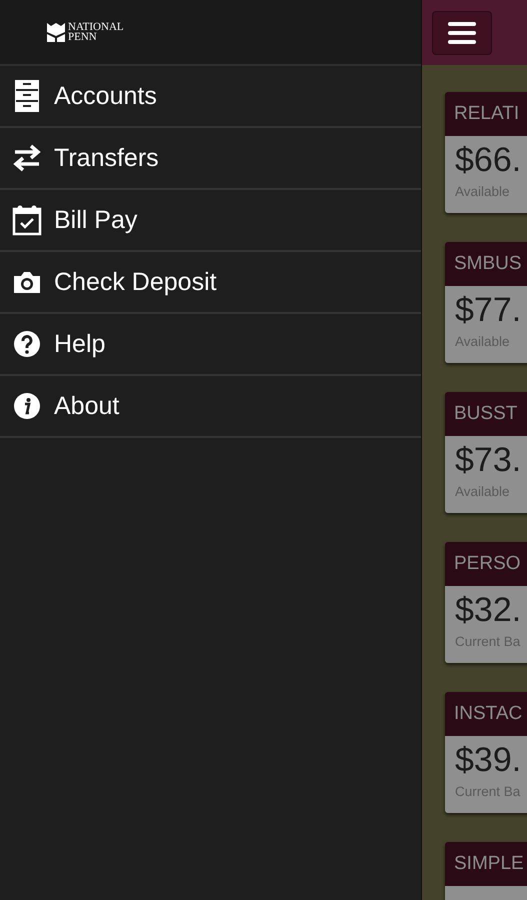 This screenshot has width=527, height=900. I want to click on logo-text: NATIONAL, so click(96, 27).